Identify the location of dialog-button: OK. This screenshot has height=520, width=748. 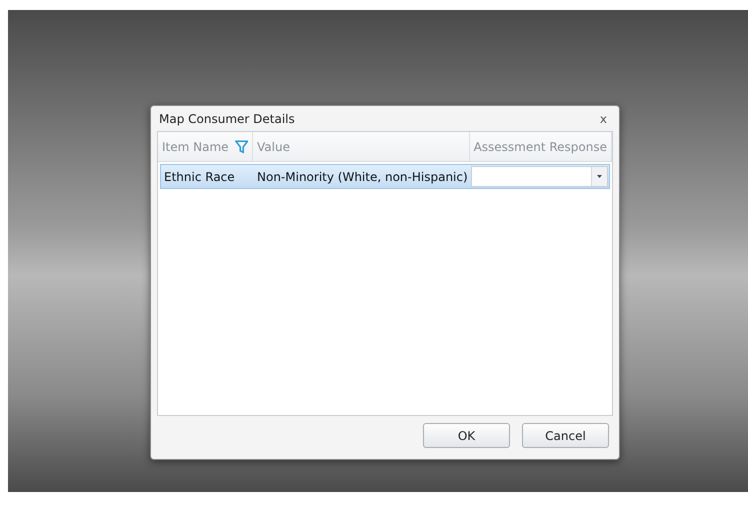
(466, 435).